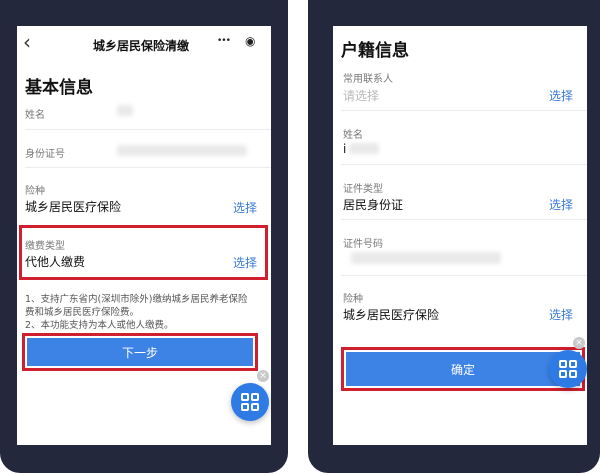 The image size is (600, 473). I want to click on id-value-redacted, so click(182, 150).